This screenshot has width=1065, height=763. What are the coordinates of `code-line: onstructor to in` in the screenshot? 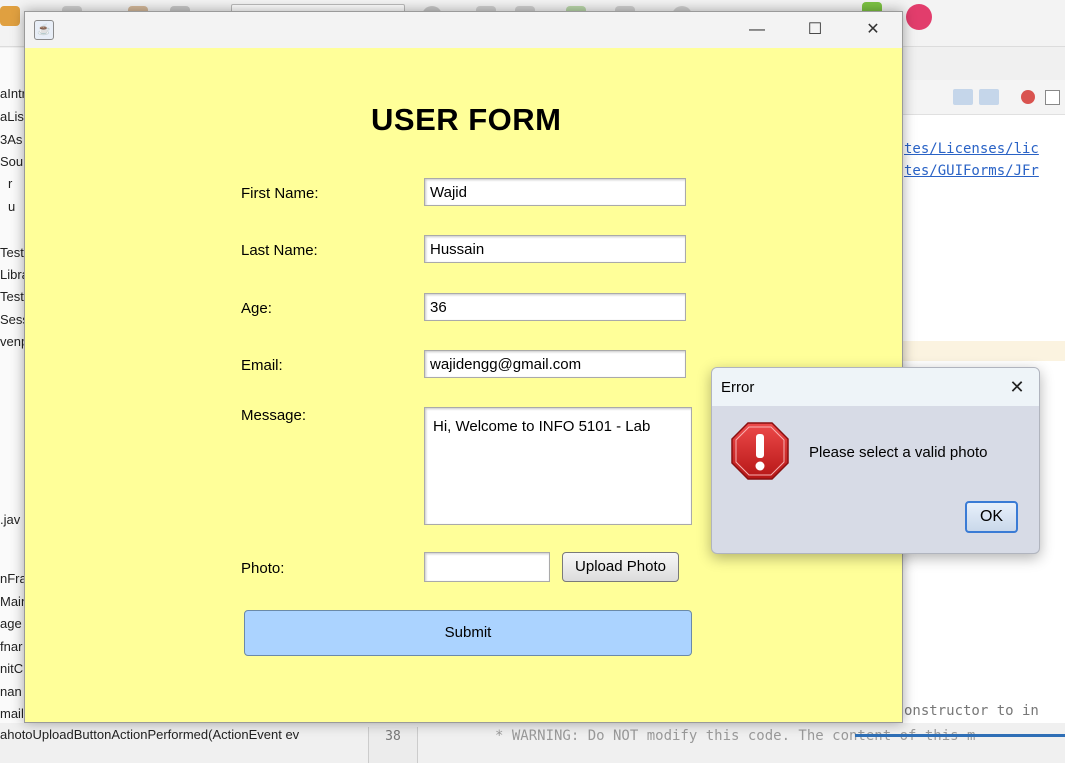 It's located at (971, 711).